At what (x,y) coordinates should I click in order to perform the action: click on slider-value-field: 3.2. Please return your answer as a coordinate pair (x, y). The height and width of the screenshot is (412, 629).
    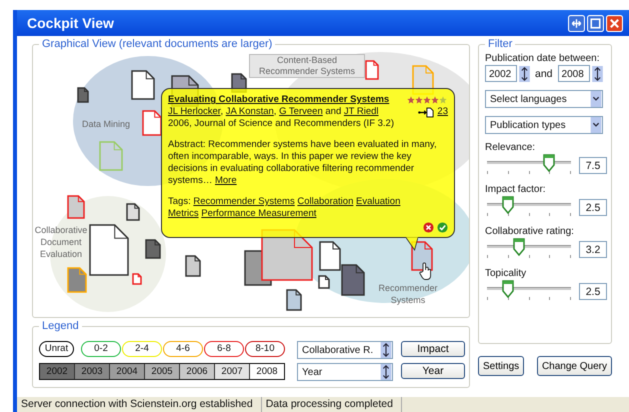
    Looking at the image, I should click on (593, 249).